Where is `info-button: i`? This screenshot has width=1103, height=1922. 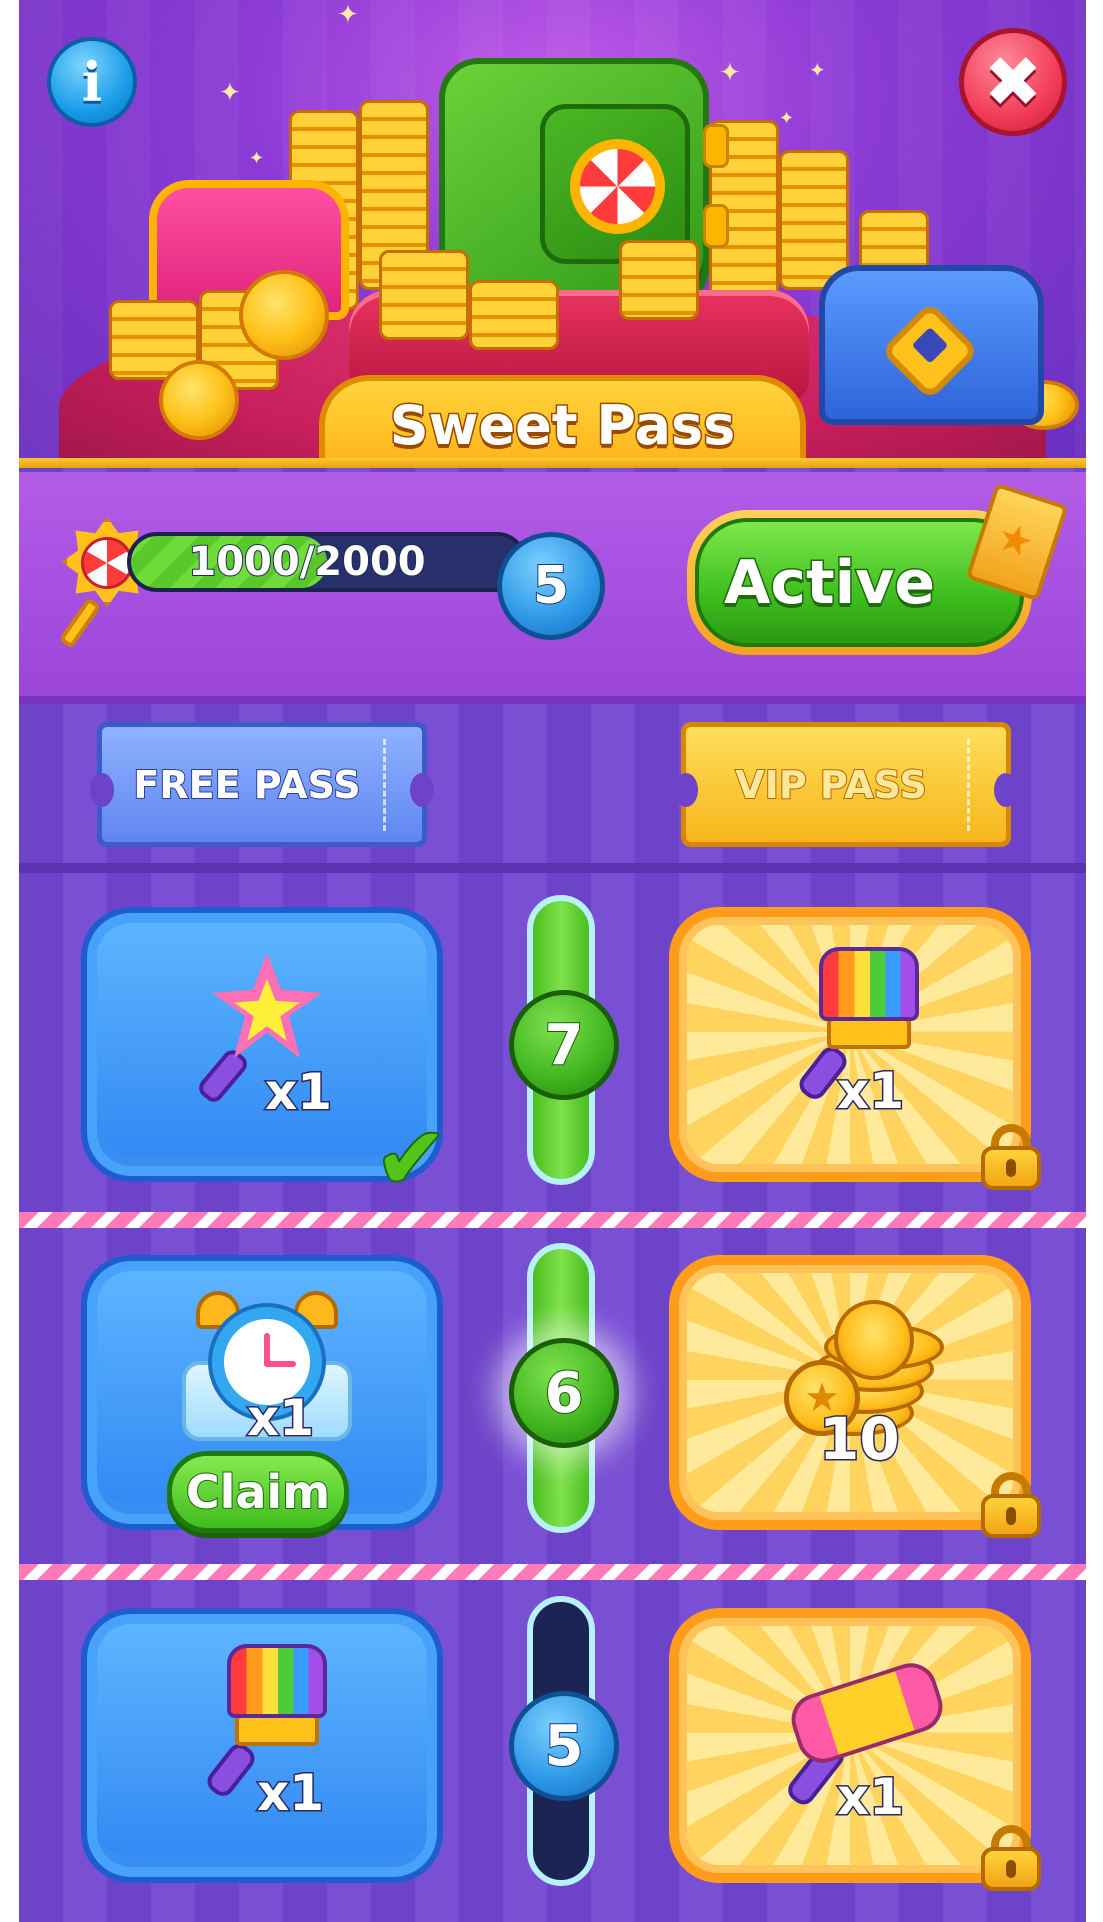 info-button: i is located at coordinates (92, 82).